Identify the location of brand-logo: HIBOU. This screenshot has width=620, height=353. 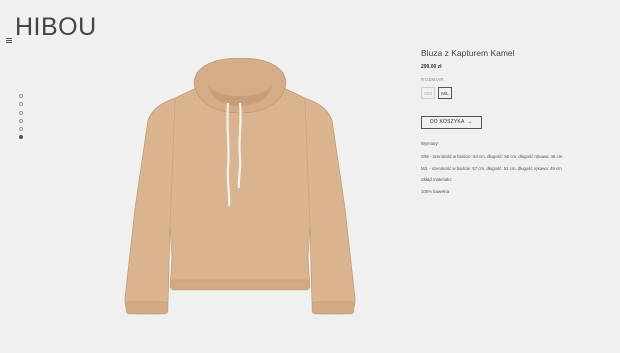
(56, 27).